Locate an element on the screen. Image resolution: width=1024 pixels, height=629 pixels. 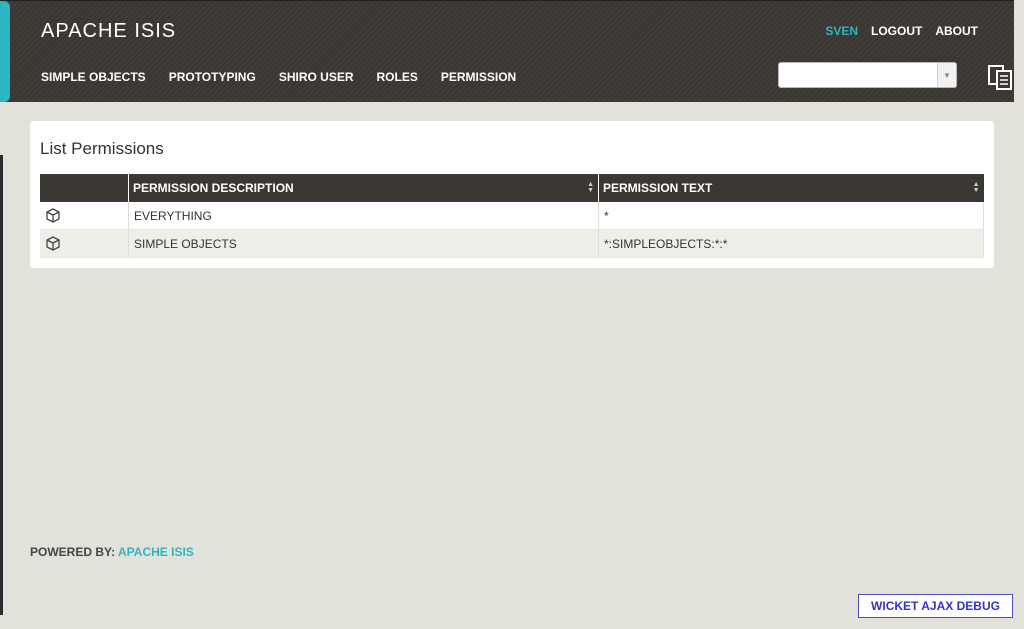
about-link: ABOUT is located at coordinates (956, 31).